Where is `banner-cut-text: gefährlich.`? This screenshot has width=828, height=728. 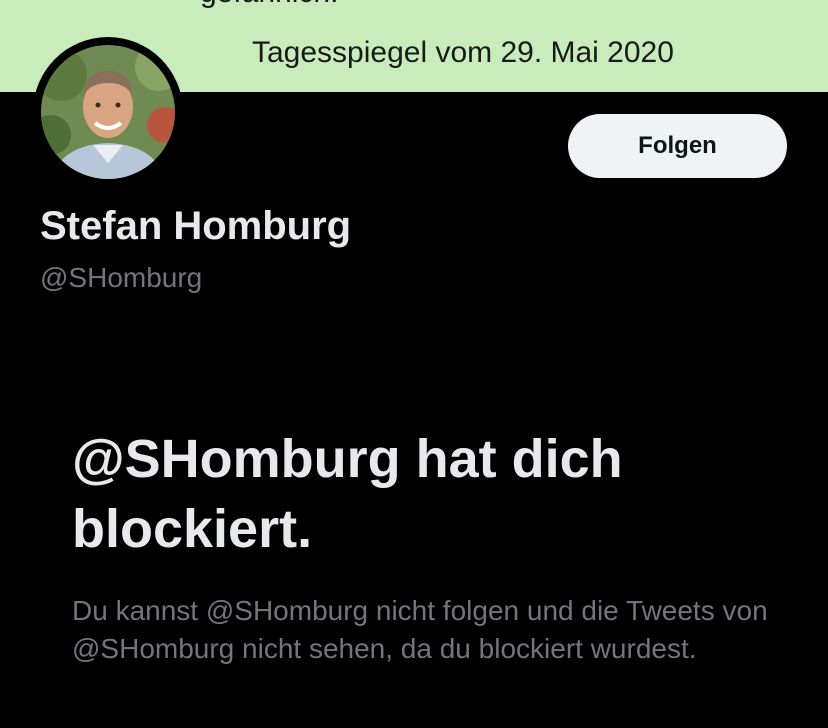 banner-cut-text: gefährlich. is located at coordinates (269, 5).